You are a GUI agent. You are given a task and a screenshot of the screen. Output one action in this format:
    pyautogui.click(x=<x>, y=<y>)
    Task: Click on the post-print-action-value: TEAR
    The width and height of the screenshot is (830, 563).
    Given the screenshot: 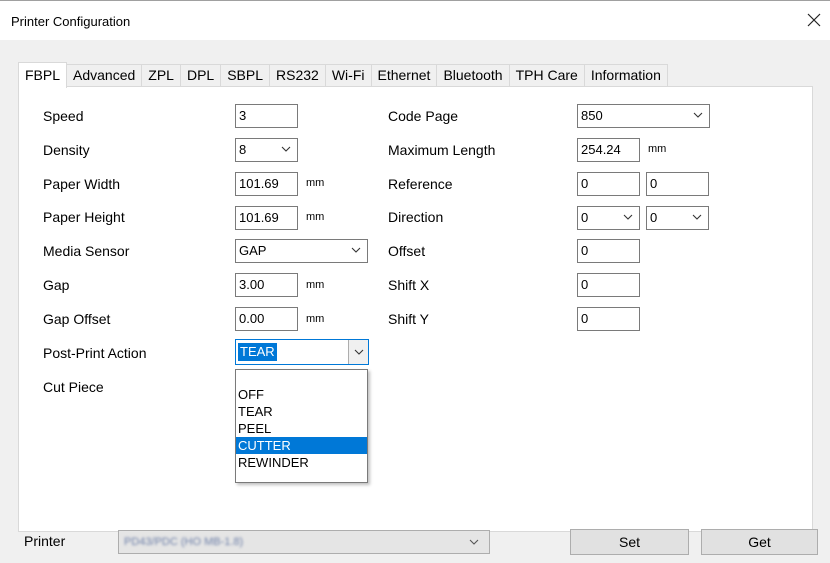 What is the action you would take?
    pyautogui.click(x=257, y=352)
    